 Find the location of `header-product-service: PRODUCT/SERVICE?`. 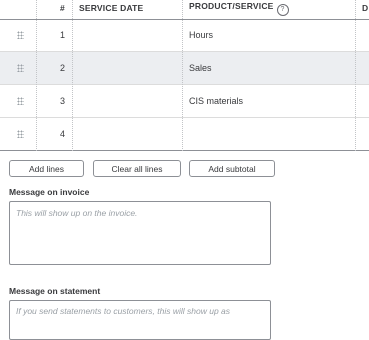

header-product-service: PRODUCT/SERVICE? is located at coordinates (239, 8).